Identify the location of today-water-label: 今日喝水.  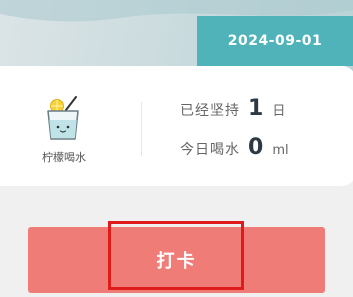
(210, 150).